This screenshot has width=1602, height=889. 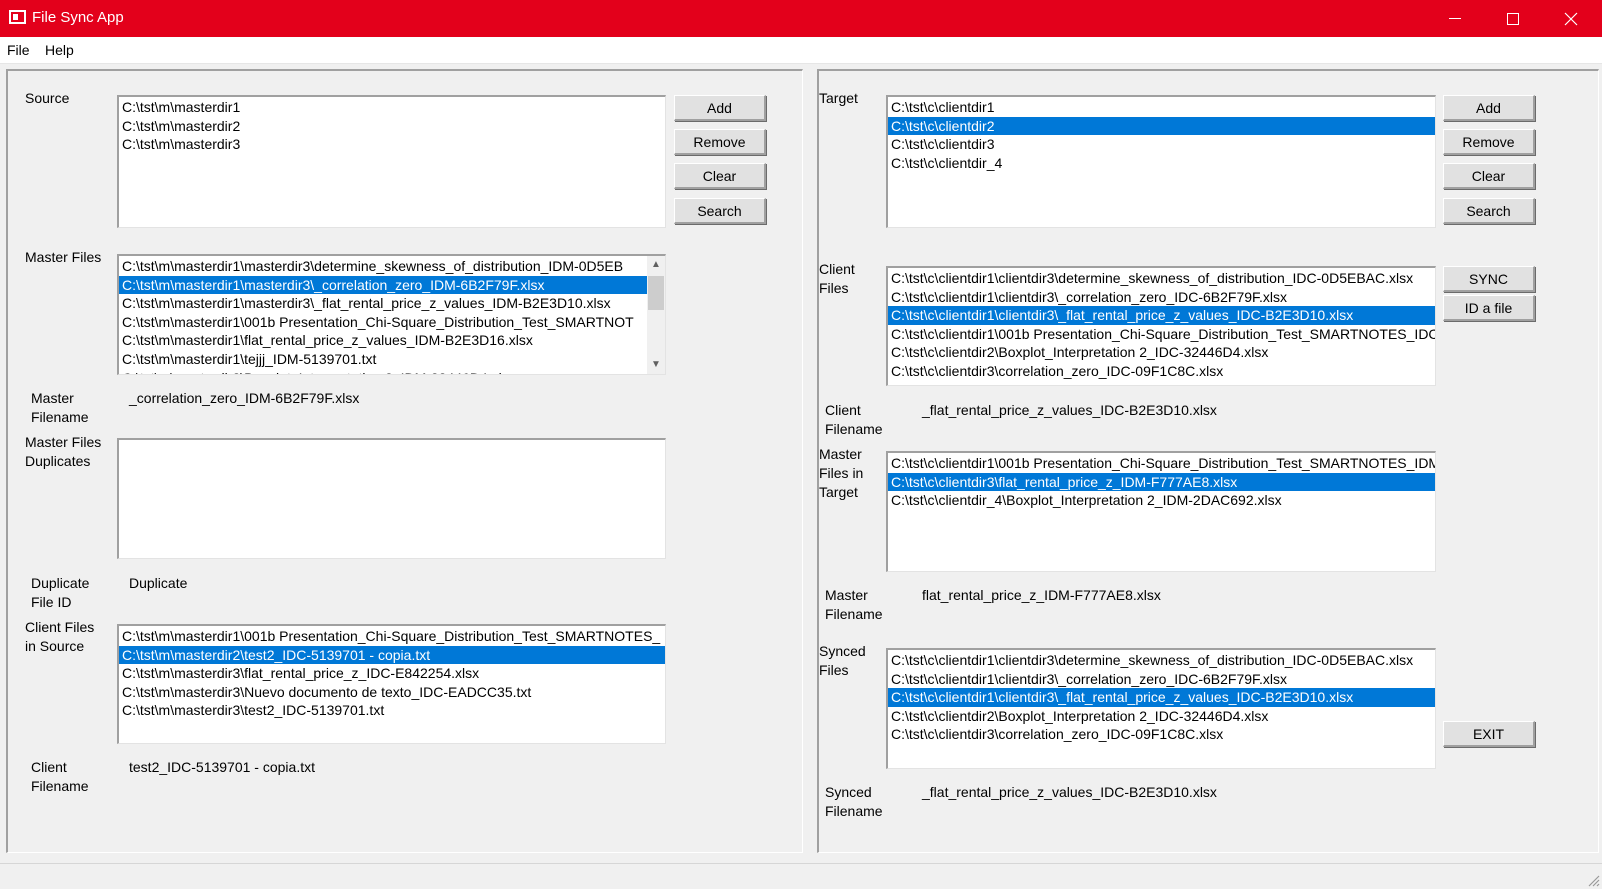 What do you see at coordinates (244, 398) in the screenshot?
I see `master-filename-value: _correlation_zero_IDM-6B2F79F.xlsx` at bounding box center [244, 398].